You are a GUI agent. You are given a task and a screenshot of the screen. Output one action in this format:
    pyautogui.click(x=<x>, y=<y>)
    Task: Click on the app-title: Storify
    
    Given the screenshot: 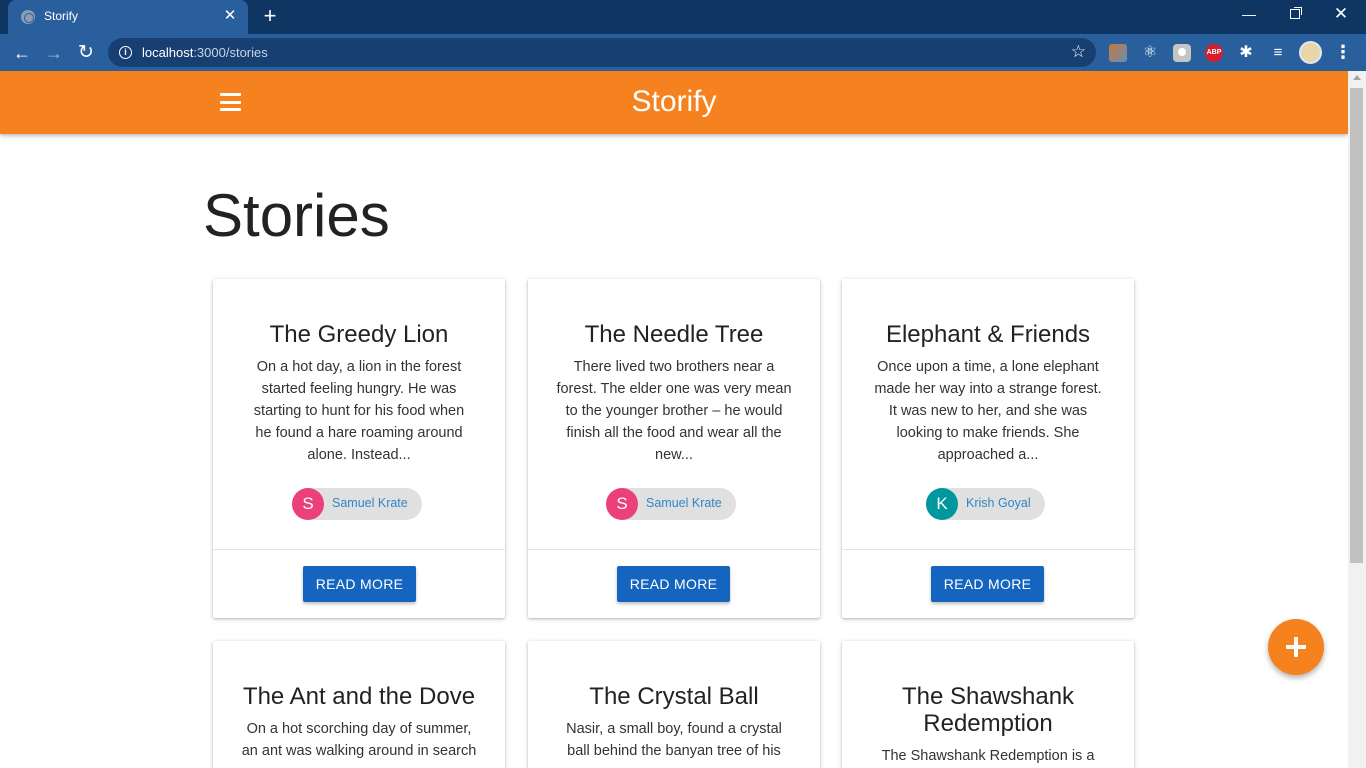 What is the action you would take?
    pyautogui.click(x=674, y=101)
    